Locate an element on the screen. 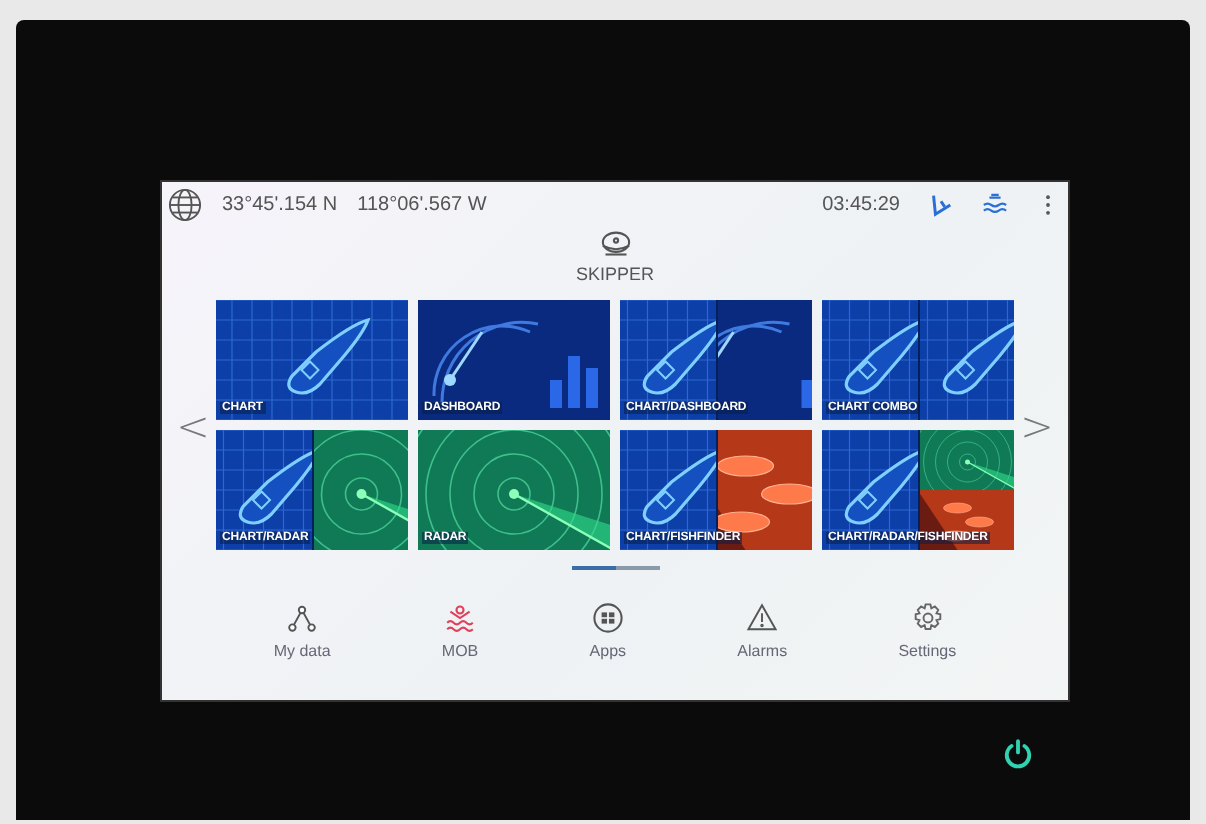 This screenshot has width=1206, height=824. person-in-water-icon is located at coordinates (460, 618).